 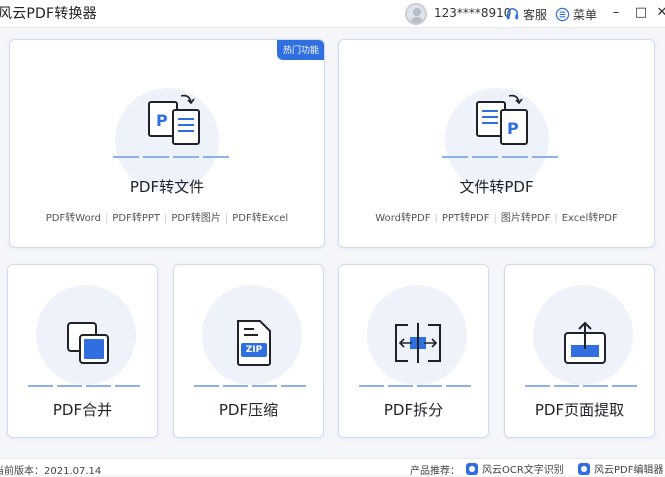 I want to click on card-title: PDF合并, so click(x=82, y=410).